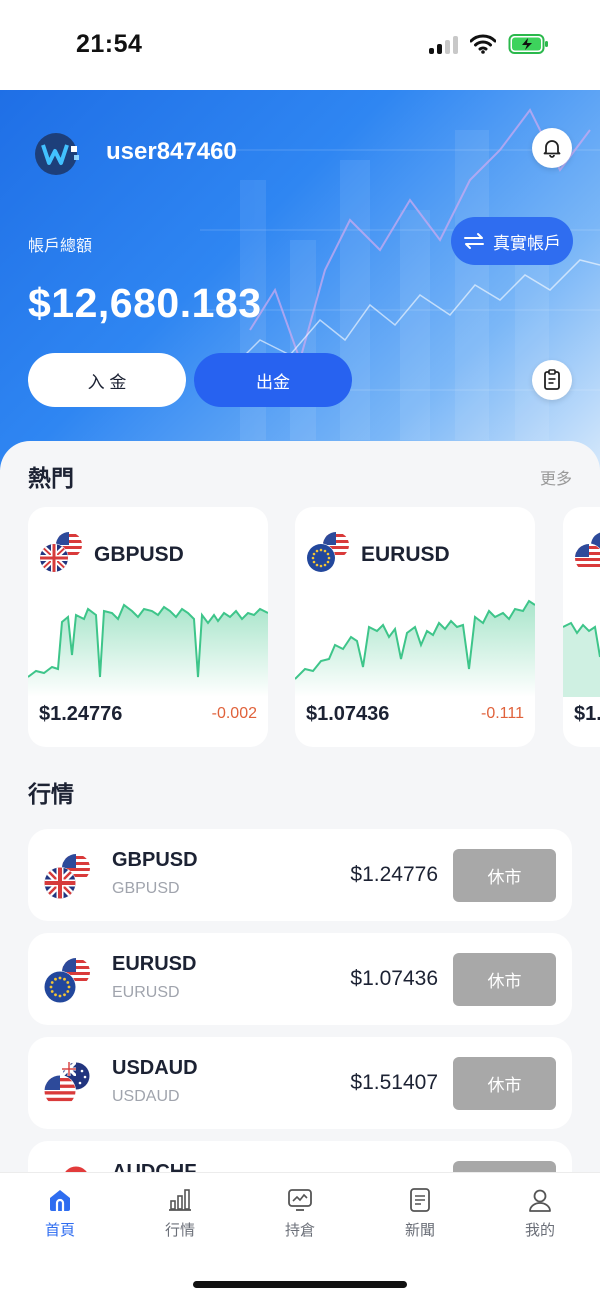 The image size is (600, 1301). I want to click on hot-card: EURUSD $1.07436 -0.111, so click(415, 627).